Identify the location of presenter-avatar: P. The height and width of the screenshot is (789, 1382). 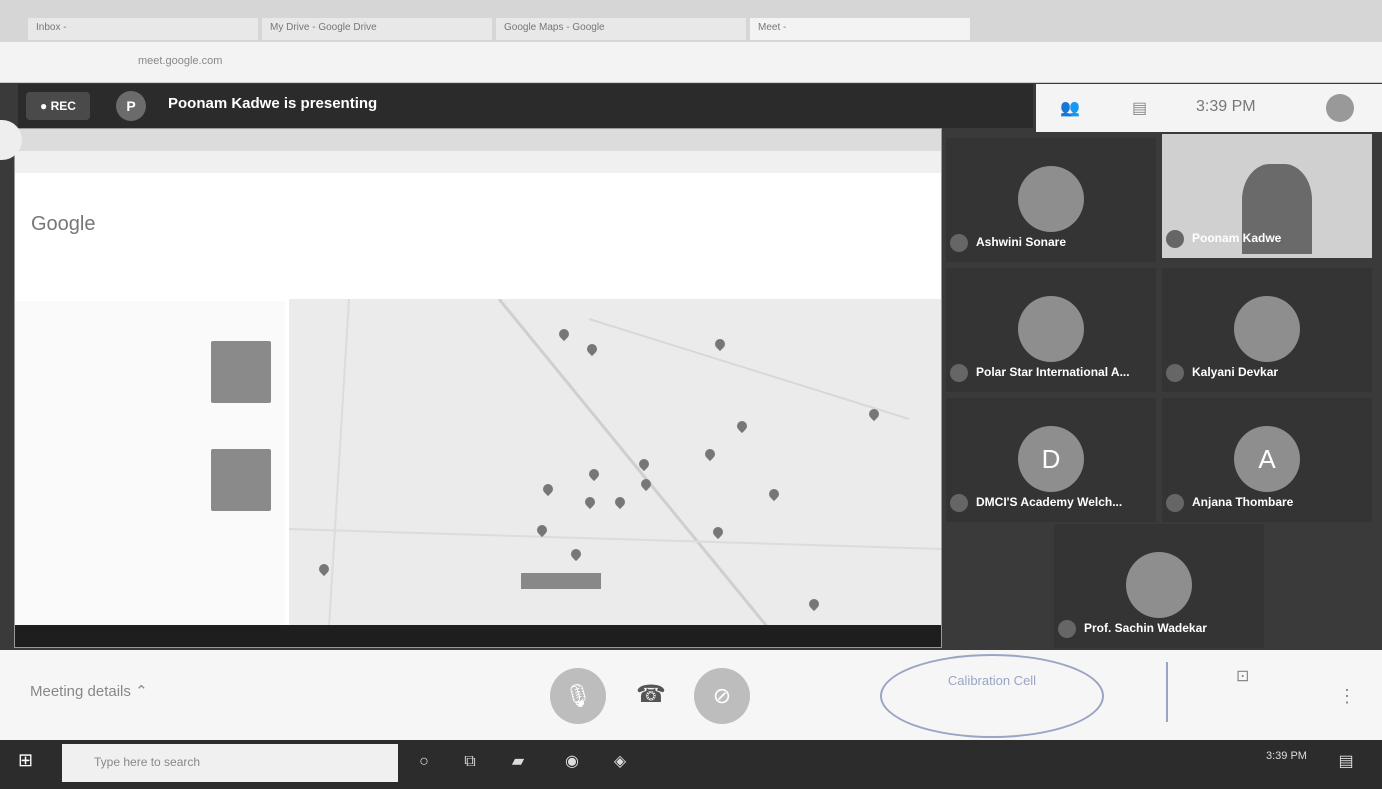
(131, 106).